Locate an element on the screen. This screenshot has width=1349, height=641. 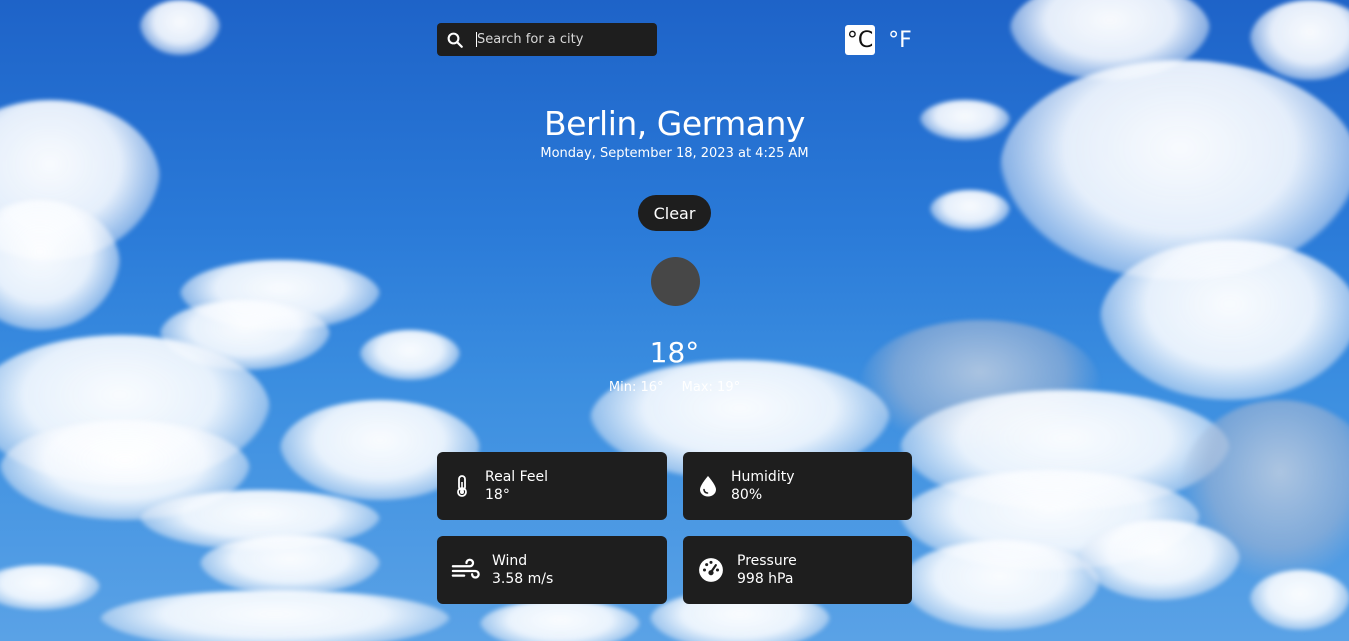
search-input is located at coordinates (561, 39).